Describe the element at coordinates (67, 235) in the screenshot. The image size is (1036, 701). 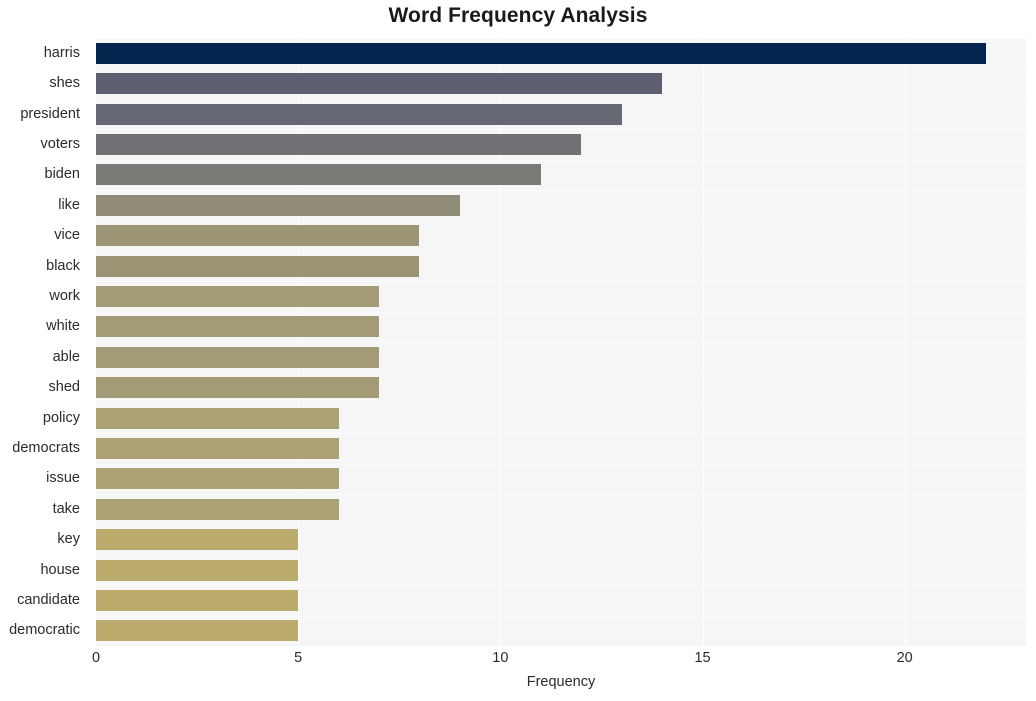
I see `y-axis-tick-label: vice` at that location.